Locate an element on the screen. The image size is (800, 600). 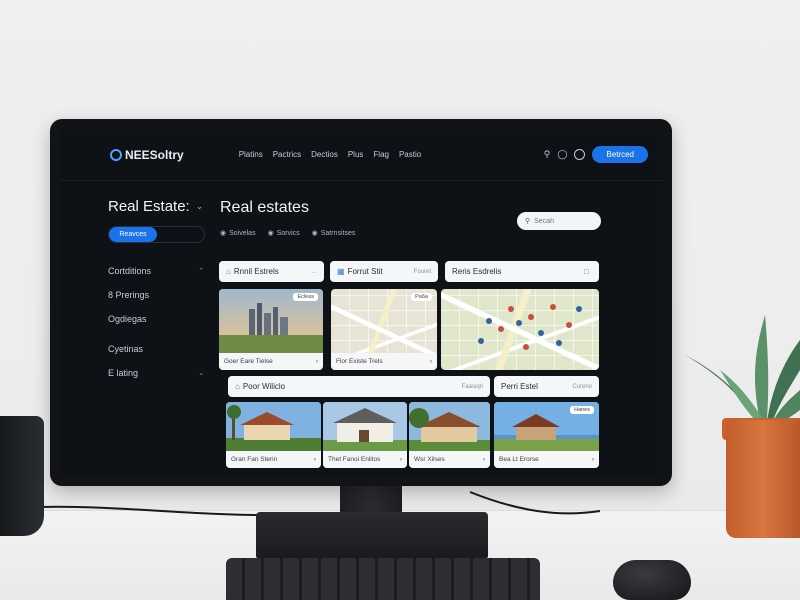
filter-bar: ◉ Soivelas ◉ Sorvics ◉ Satrnsitses is located at coordinates (288, 233).